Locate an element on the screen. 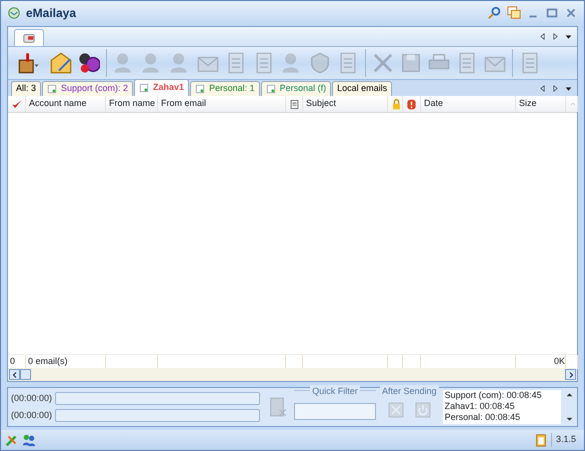  group-label: After Sending is located at coordinates (409, 391).